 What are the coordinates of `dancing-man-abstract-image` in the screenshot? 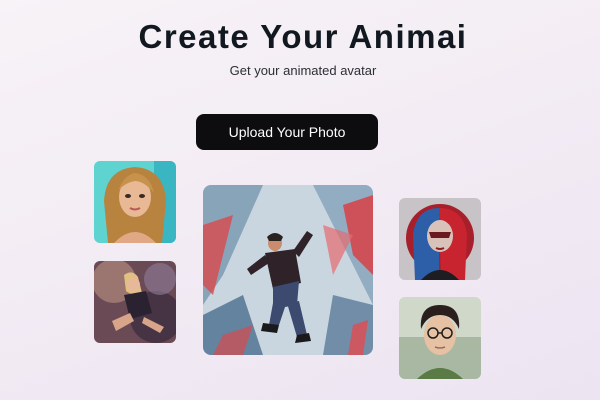 It's located at (288, 270).